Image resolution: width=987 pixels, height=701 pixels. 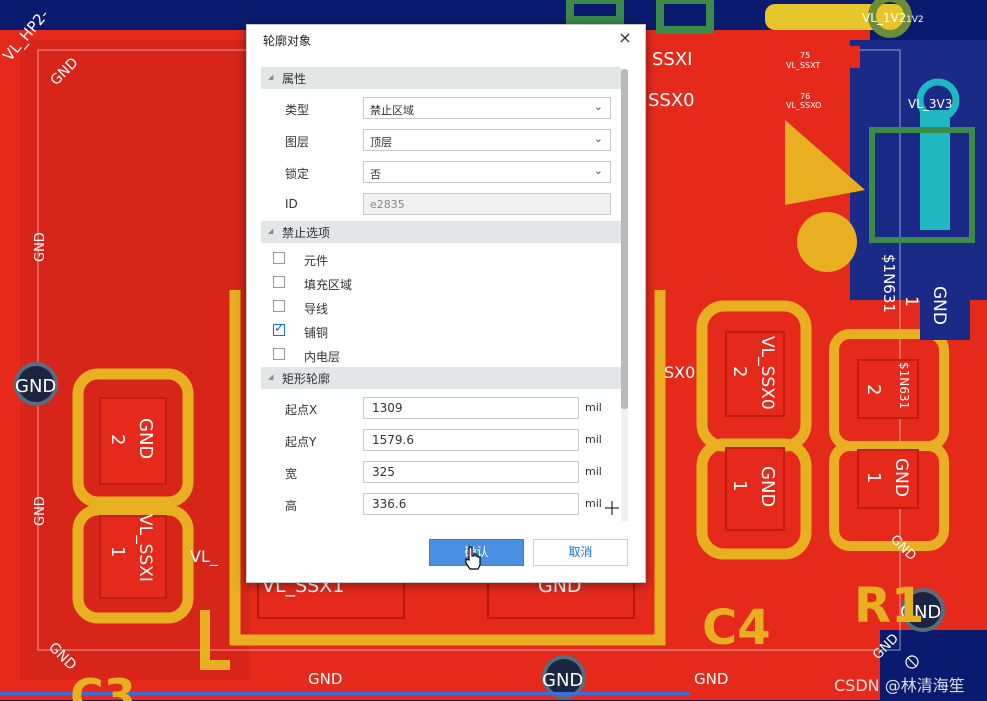 What do you see at coordinates (580, 552) in the screenshot?
I see `cancel-button: 取消` at bounding box center [580, 552].